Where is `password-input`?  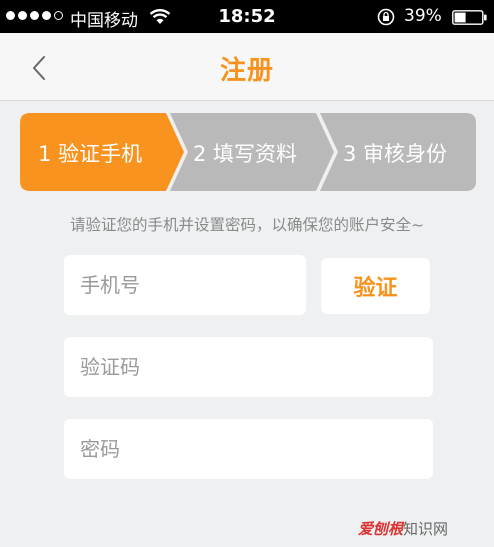
password-input is located at coordinates (248, 449).